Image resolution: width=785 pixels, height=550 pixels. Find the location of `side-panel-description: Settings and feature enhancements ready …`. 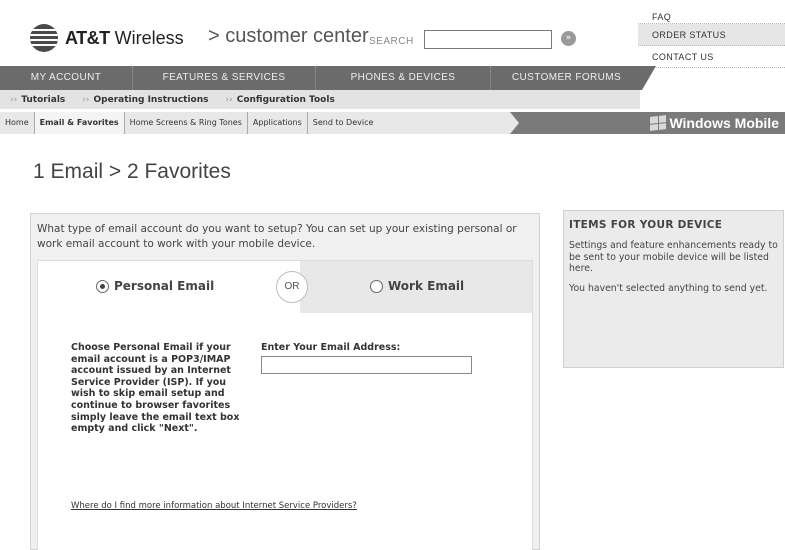

side-panel-description: Settings and feature enhancements ready … is located at coordinates (673, 257).